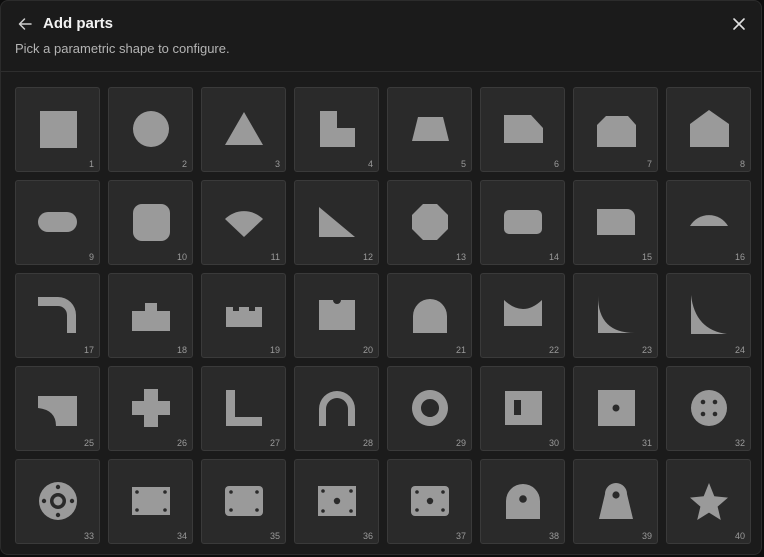 The height and width of the screenshot is (557, 764). I want to click on close-button, so click(739, 24).